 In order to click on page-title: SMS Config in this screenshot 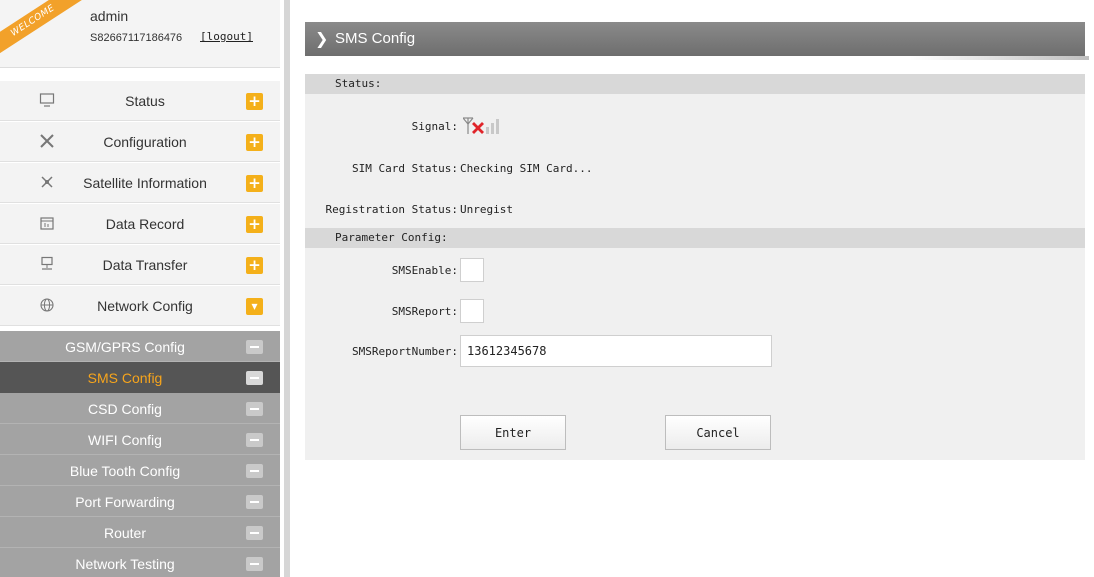, I will do `click(375, 38)`.